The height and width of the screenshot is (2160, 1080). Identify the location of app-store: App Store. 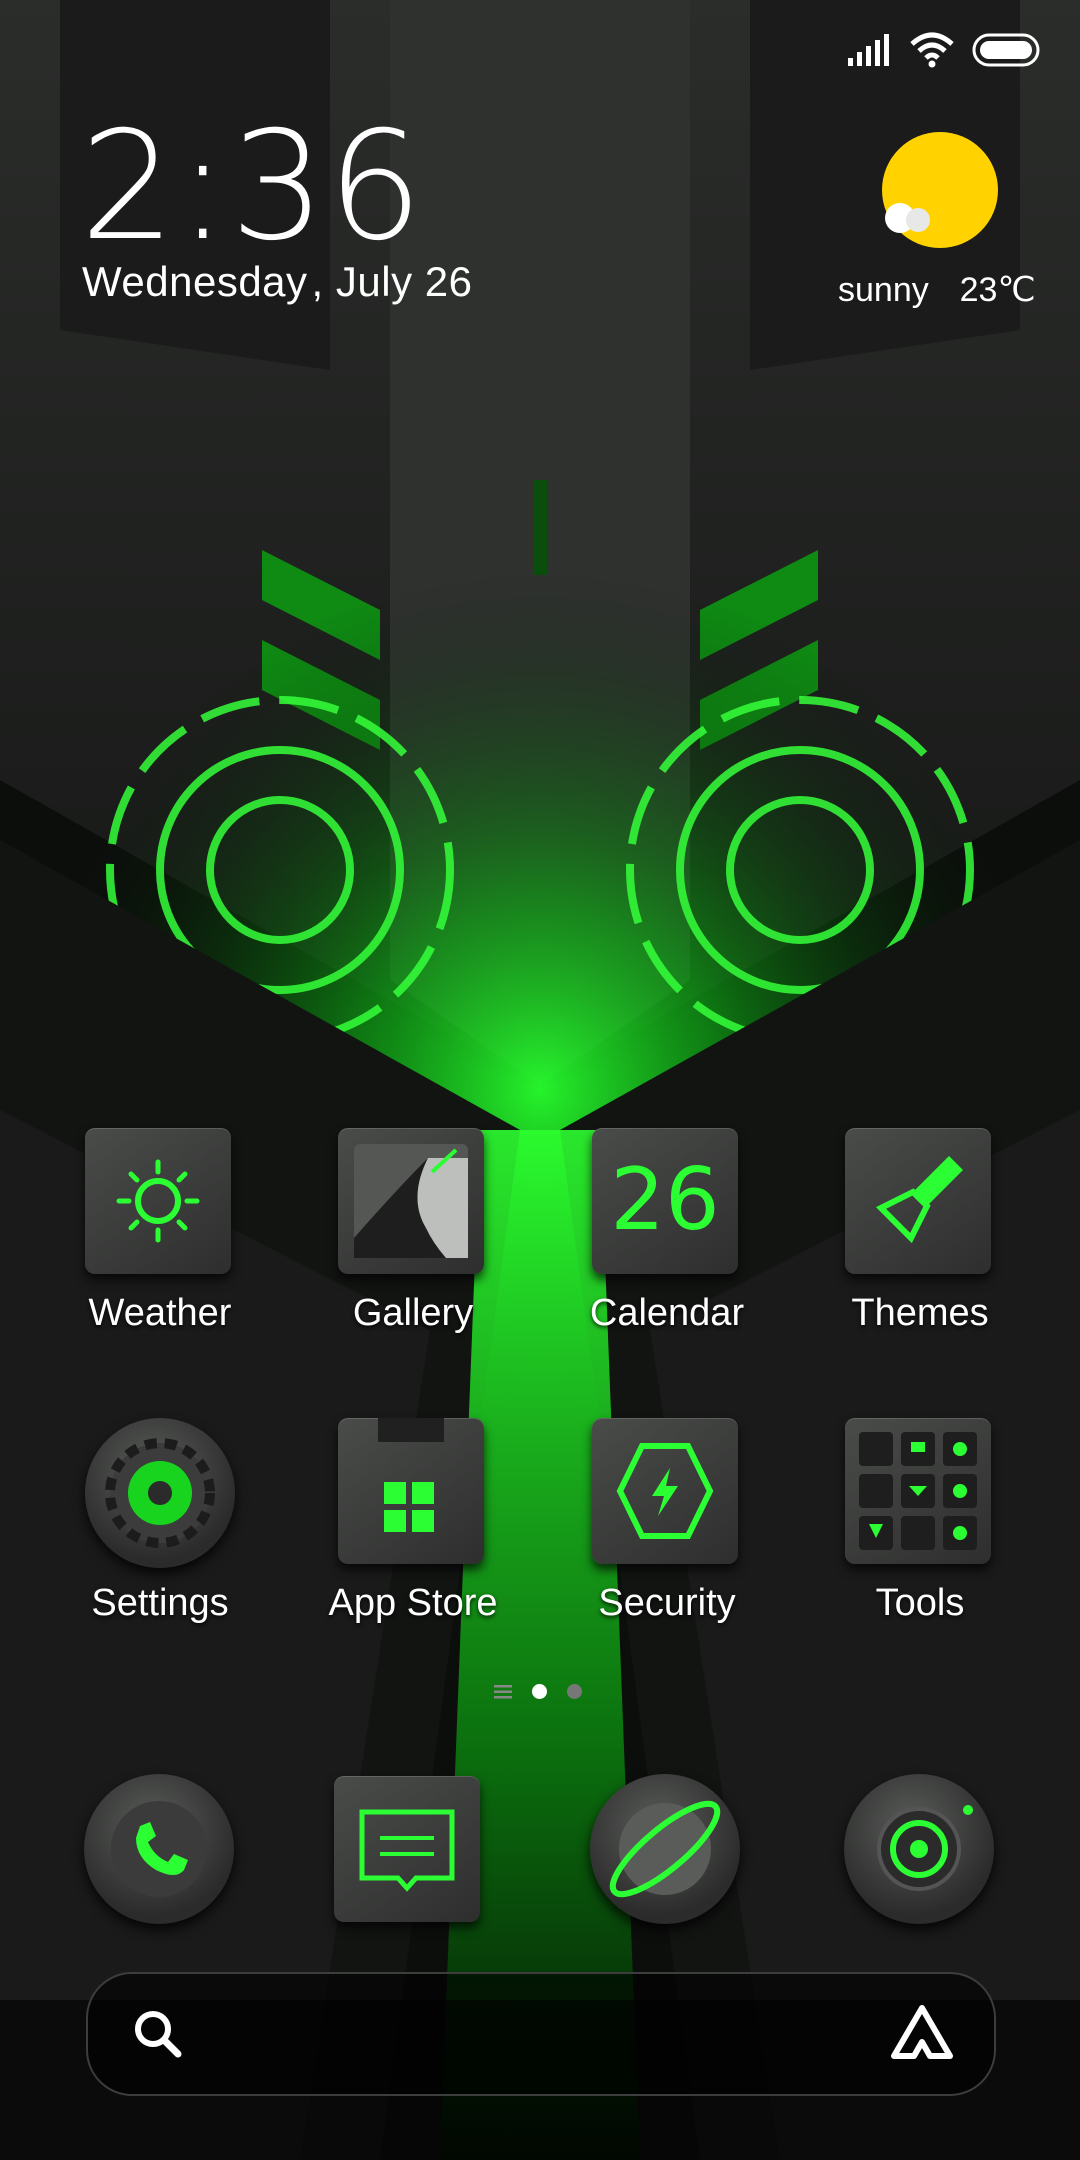
(413, 1521).